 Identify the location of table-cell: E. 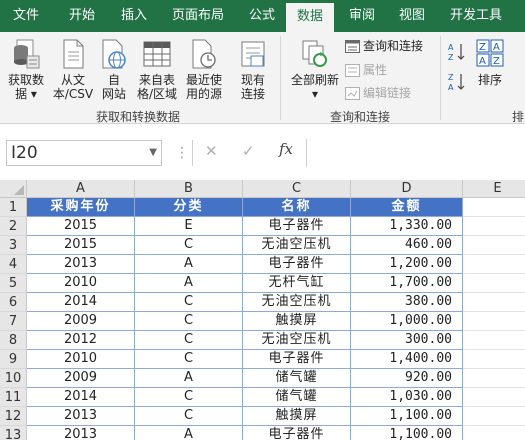
(189, 226).